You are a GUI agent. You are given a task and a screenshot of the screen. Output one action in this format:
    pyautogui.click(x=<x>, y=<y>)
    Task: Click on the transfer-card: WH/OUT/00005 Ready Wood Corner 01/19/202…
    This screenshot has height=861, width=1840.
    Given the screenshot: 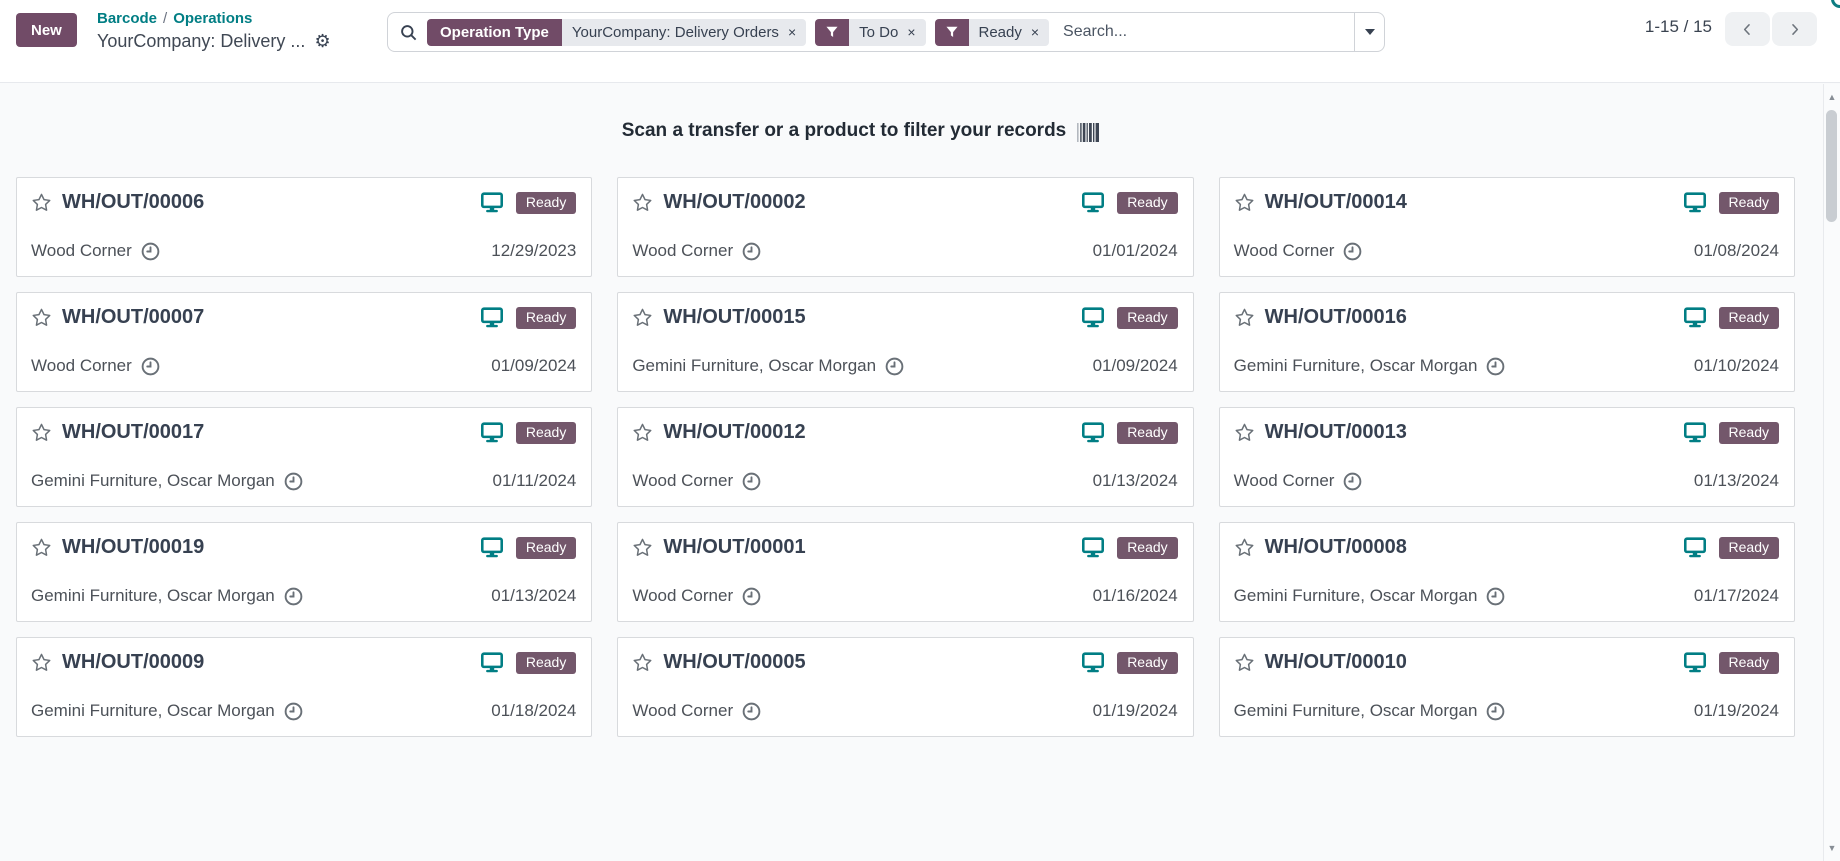 What is the action you would take?
    pyautogui.click(x=905, y=687)
    